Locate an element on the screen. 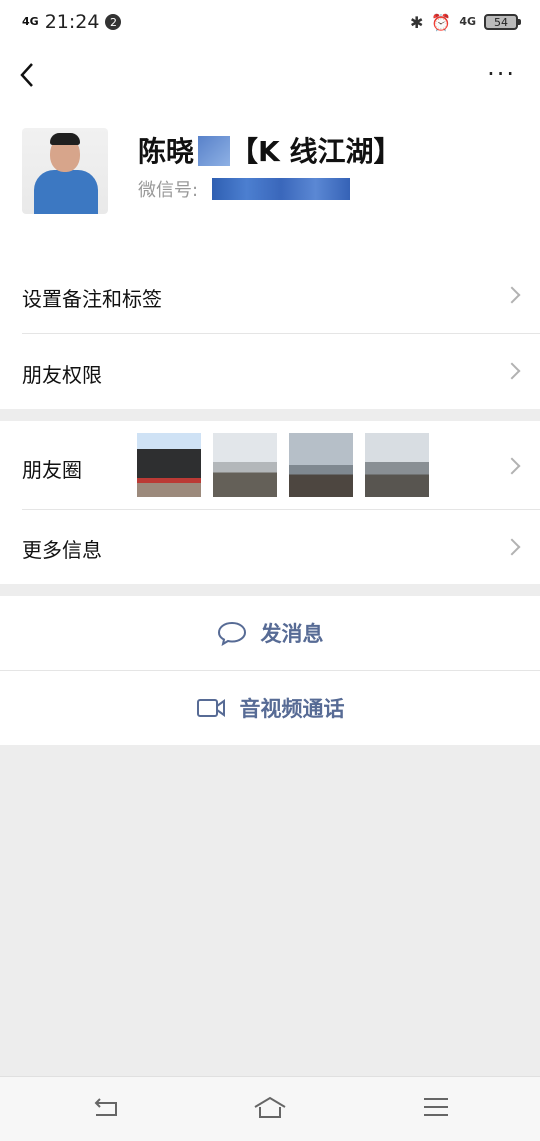  wechat-id-label: 微信号: is located at coordinates (168, 190).